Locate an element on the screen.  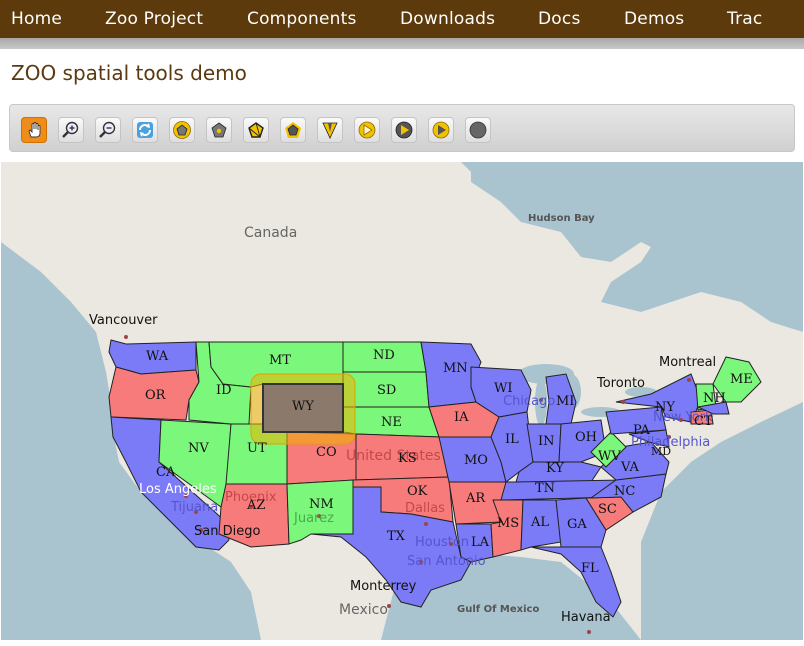
nav-zoo-project: Zoo Project is located at coordinates (154, 19).